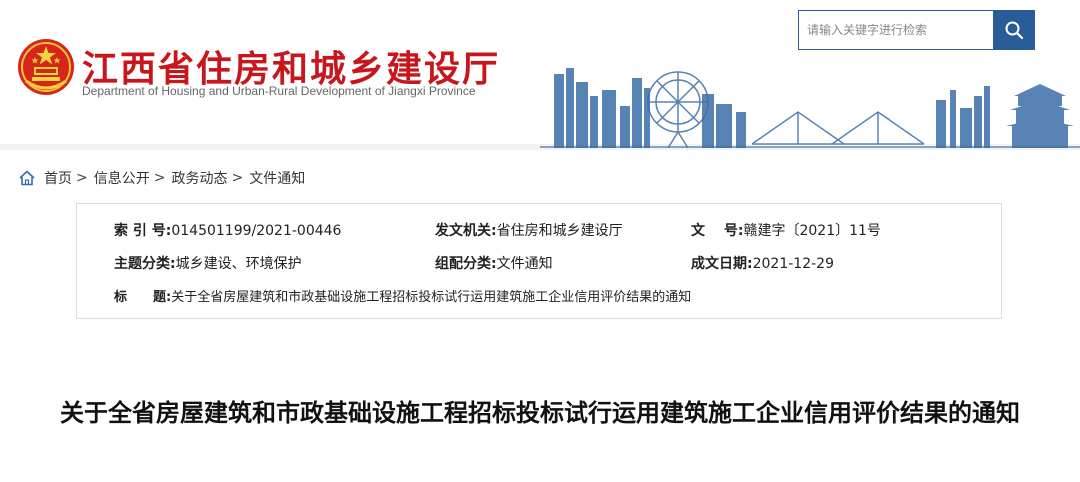 The image size is (1080, 482). Describe the element at coordinates (58, 178) in the screenshot. I see `breadcrumb-home: 首页` at that location.